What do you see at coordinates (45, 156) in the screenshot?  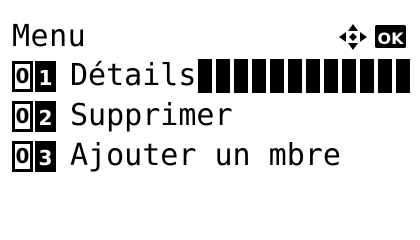 I see `item-number-digit: 3` at bounding box center [45, 156].